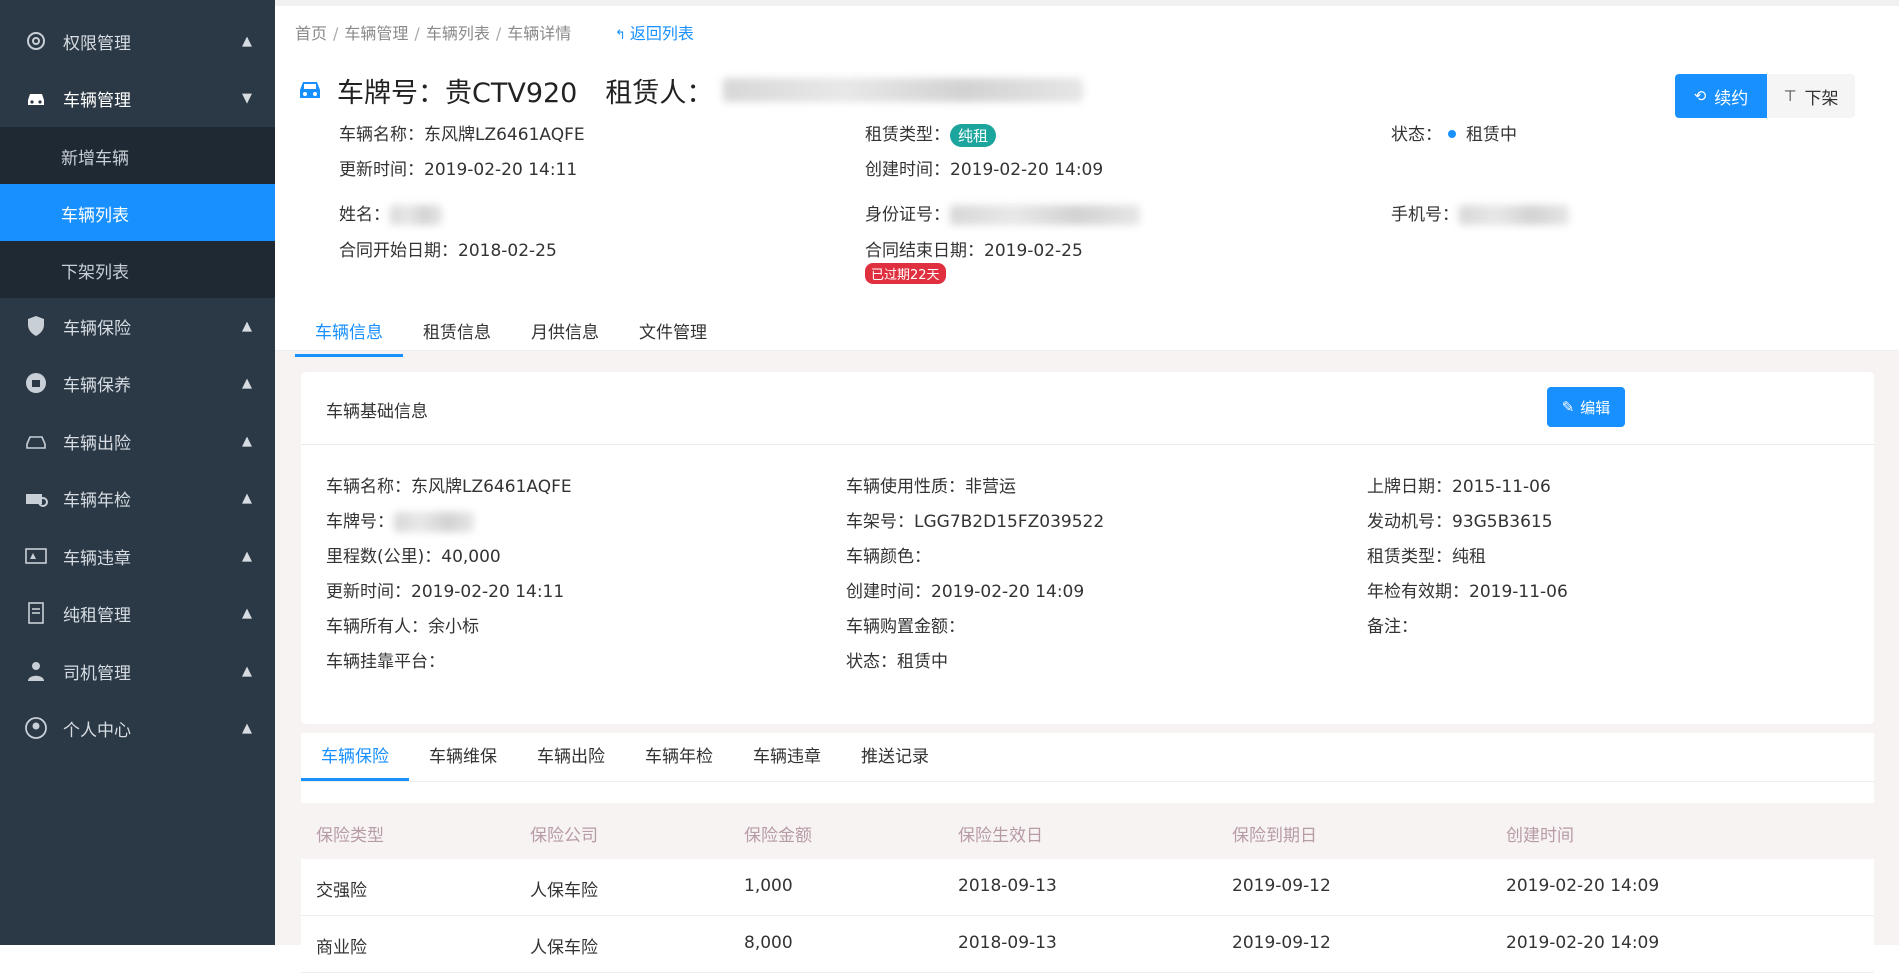  I want to click on accident-car-icon, so click(36, 442).